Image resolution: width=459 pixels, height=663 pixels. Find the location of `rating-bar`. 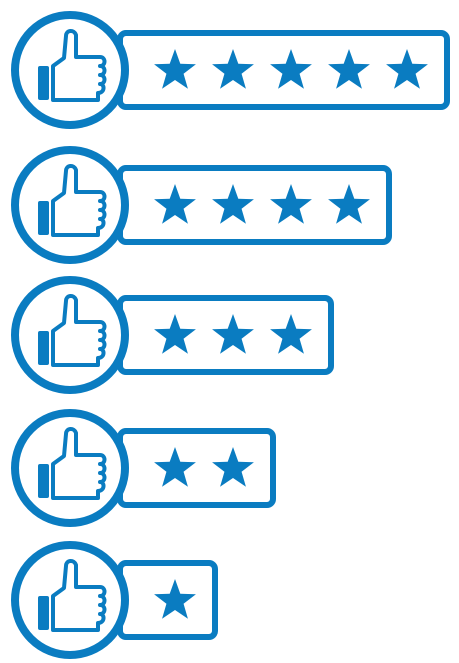

rating-bar is located at coordinates (196, 468).